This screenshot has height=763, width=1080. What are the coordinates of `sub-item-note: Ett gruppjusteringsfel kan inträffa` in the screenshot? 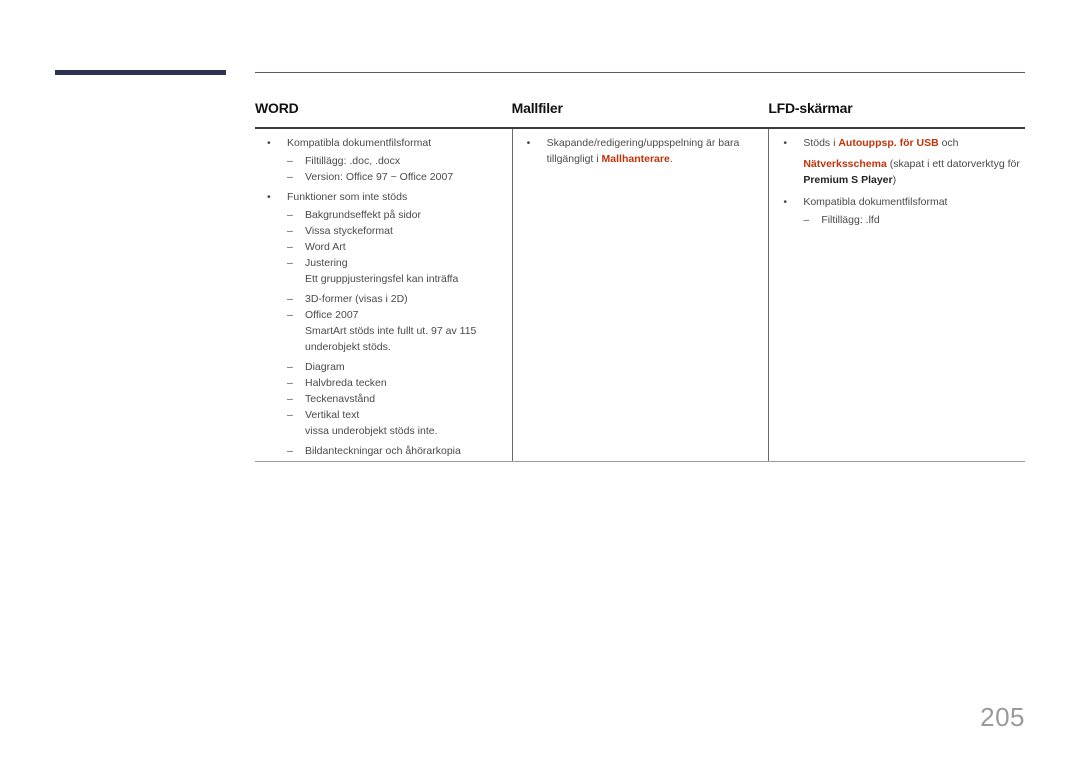 It's located at (382, 279).